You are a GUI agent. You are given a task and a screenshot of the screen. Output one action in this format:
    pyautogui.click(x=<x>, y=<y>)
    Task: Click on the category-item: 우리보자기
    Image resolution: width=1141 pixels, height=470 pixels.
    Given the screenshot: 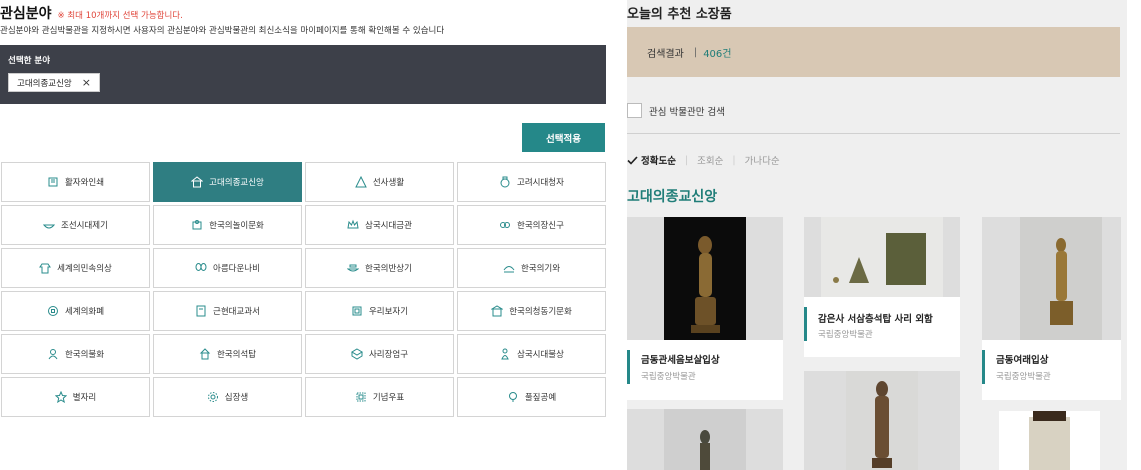 What is the action you would take?
    pyautogui.click(x=379, y=311)
    